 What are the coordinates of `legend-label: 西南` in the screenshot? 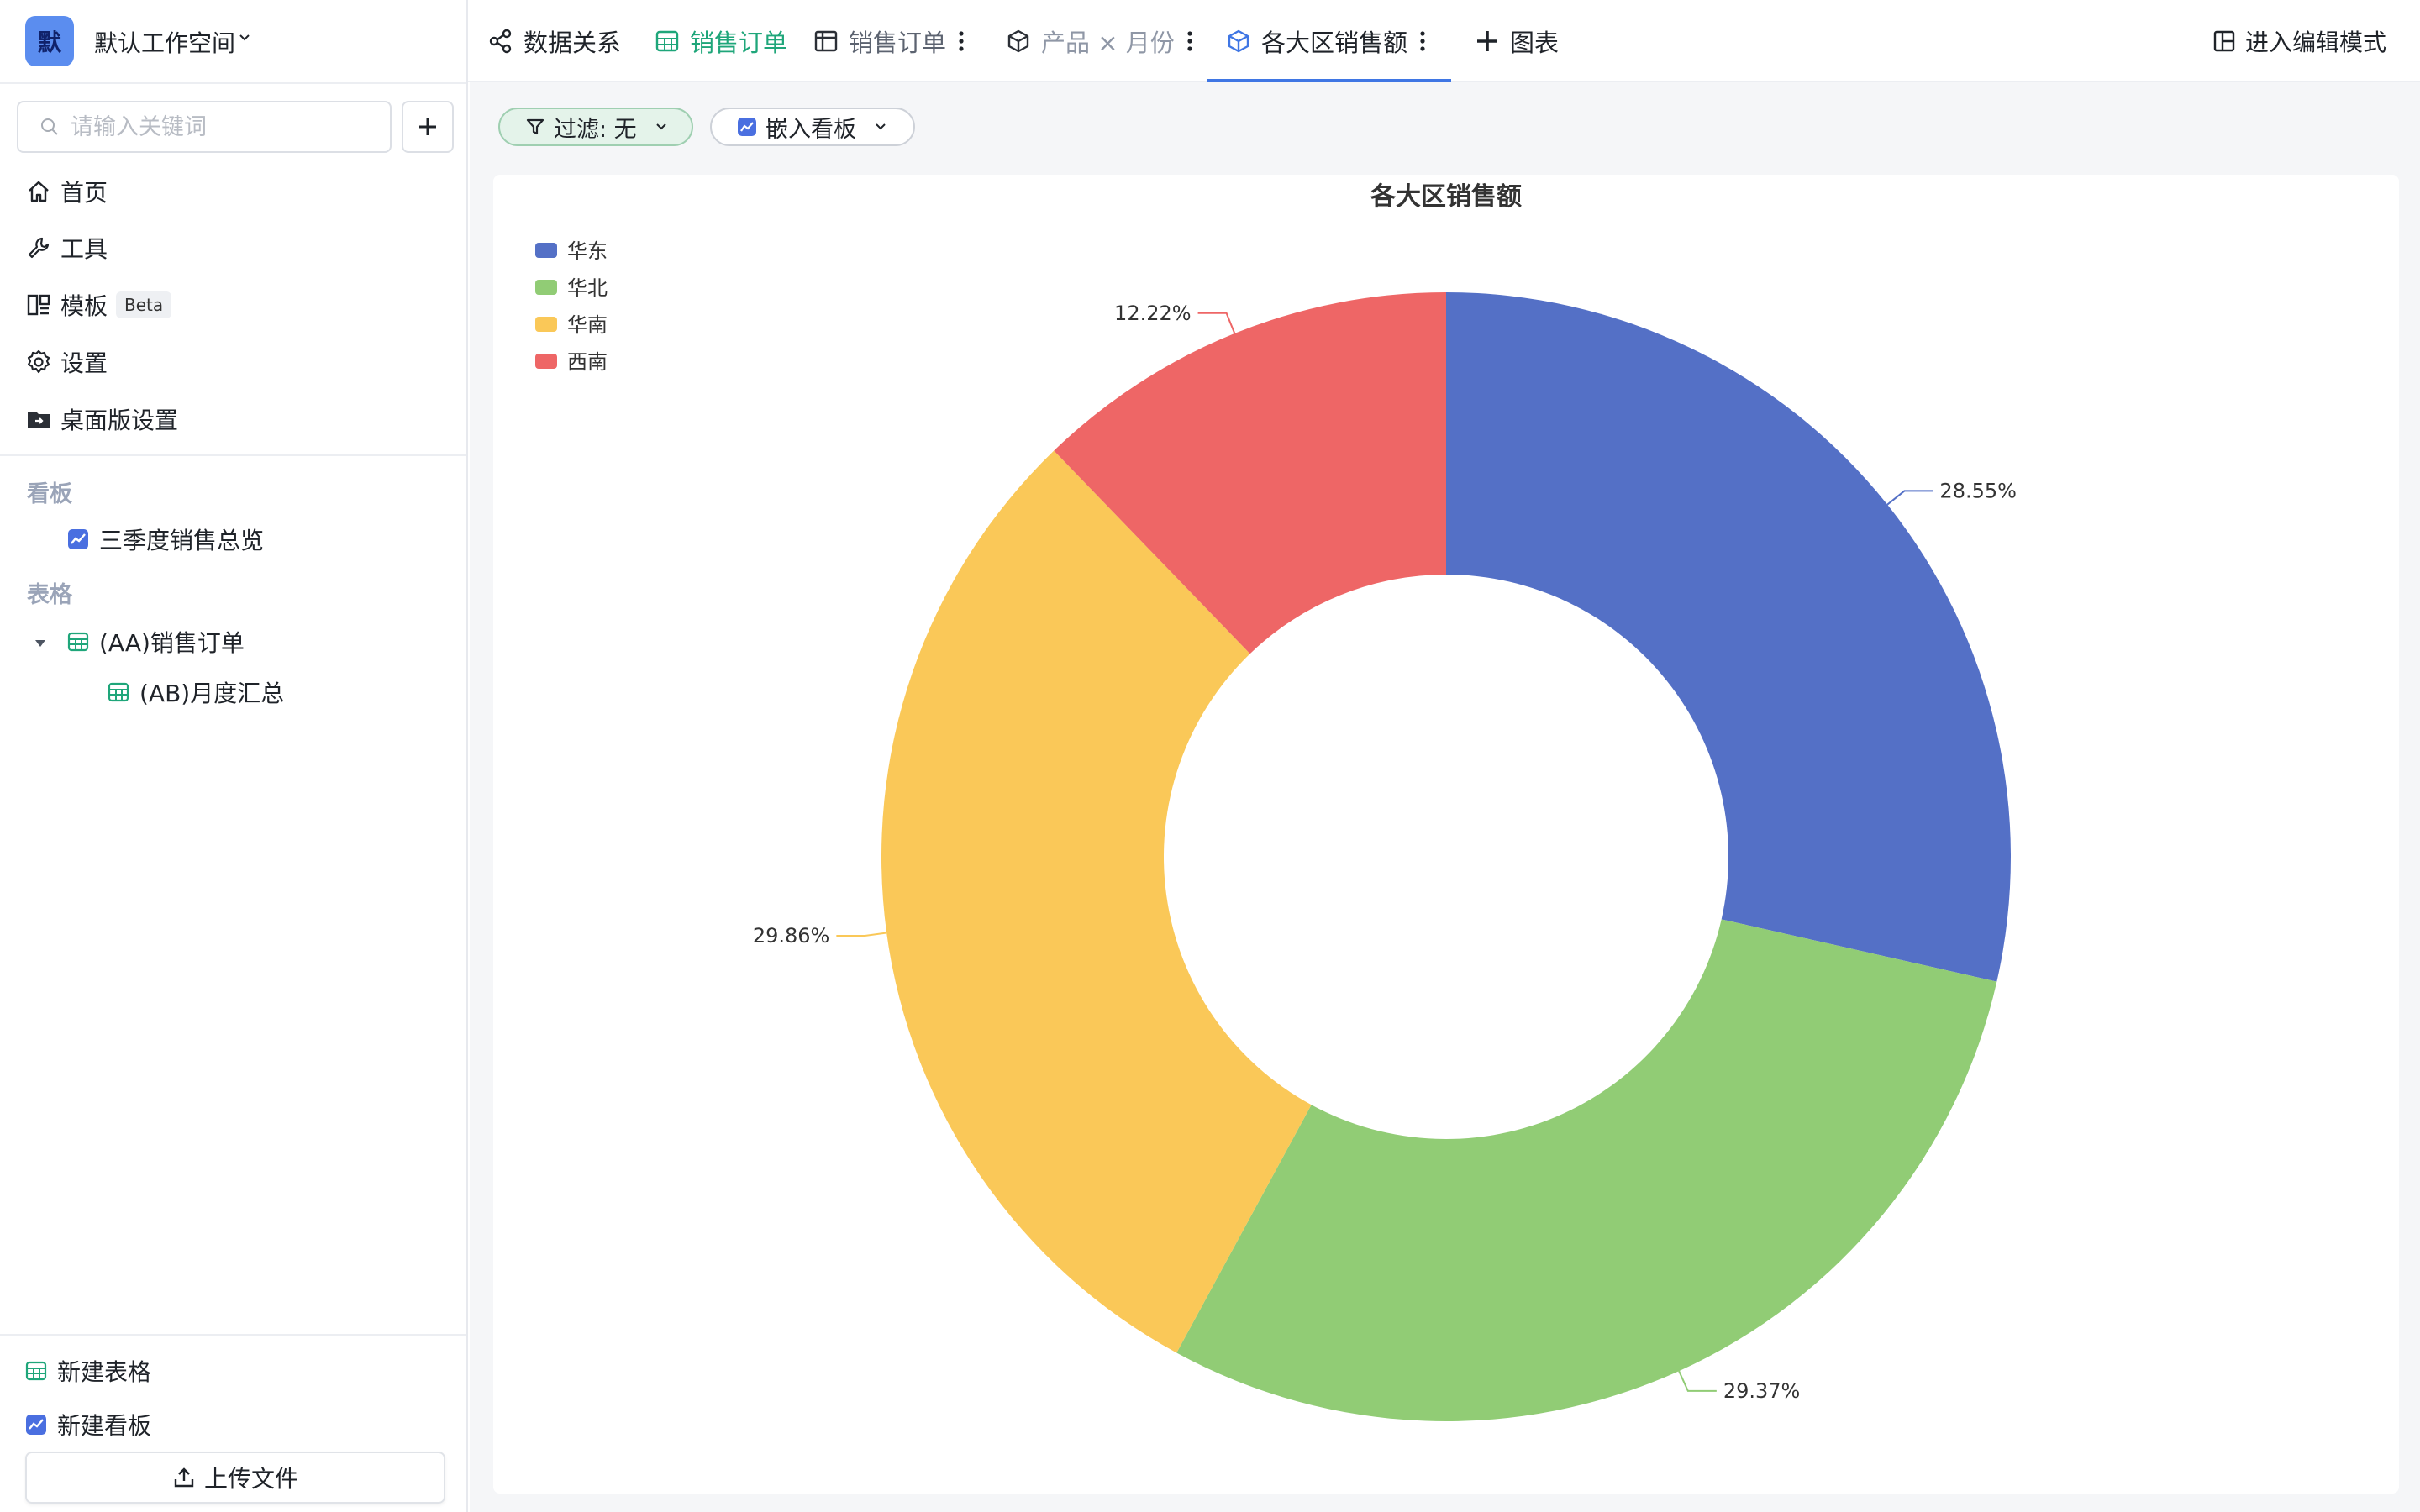 It's located at (587, 362).